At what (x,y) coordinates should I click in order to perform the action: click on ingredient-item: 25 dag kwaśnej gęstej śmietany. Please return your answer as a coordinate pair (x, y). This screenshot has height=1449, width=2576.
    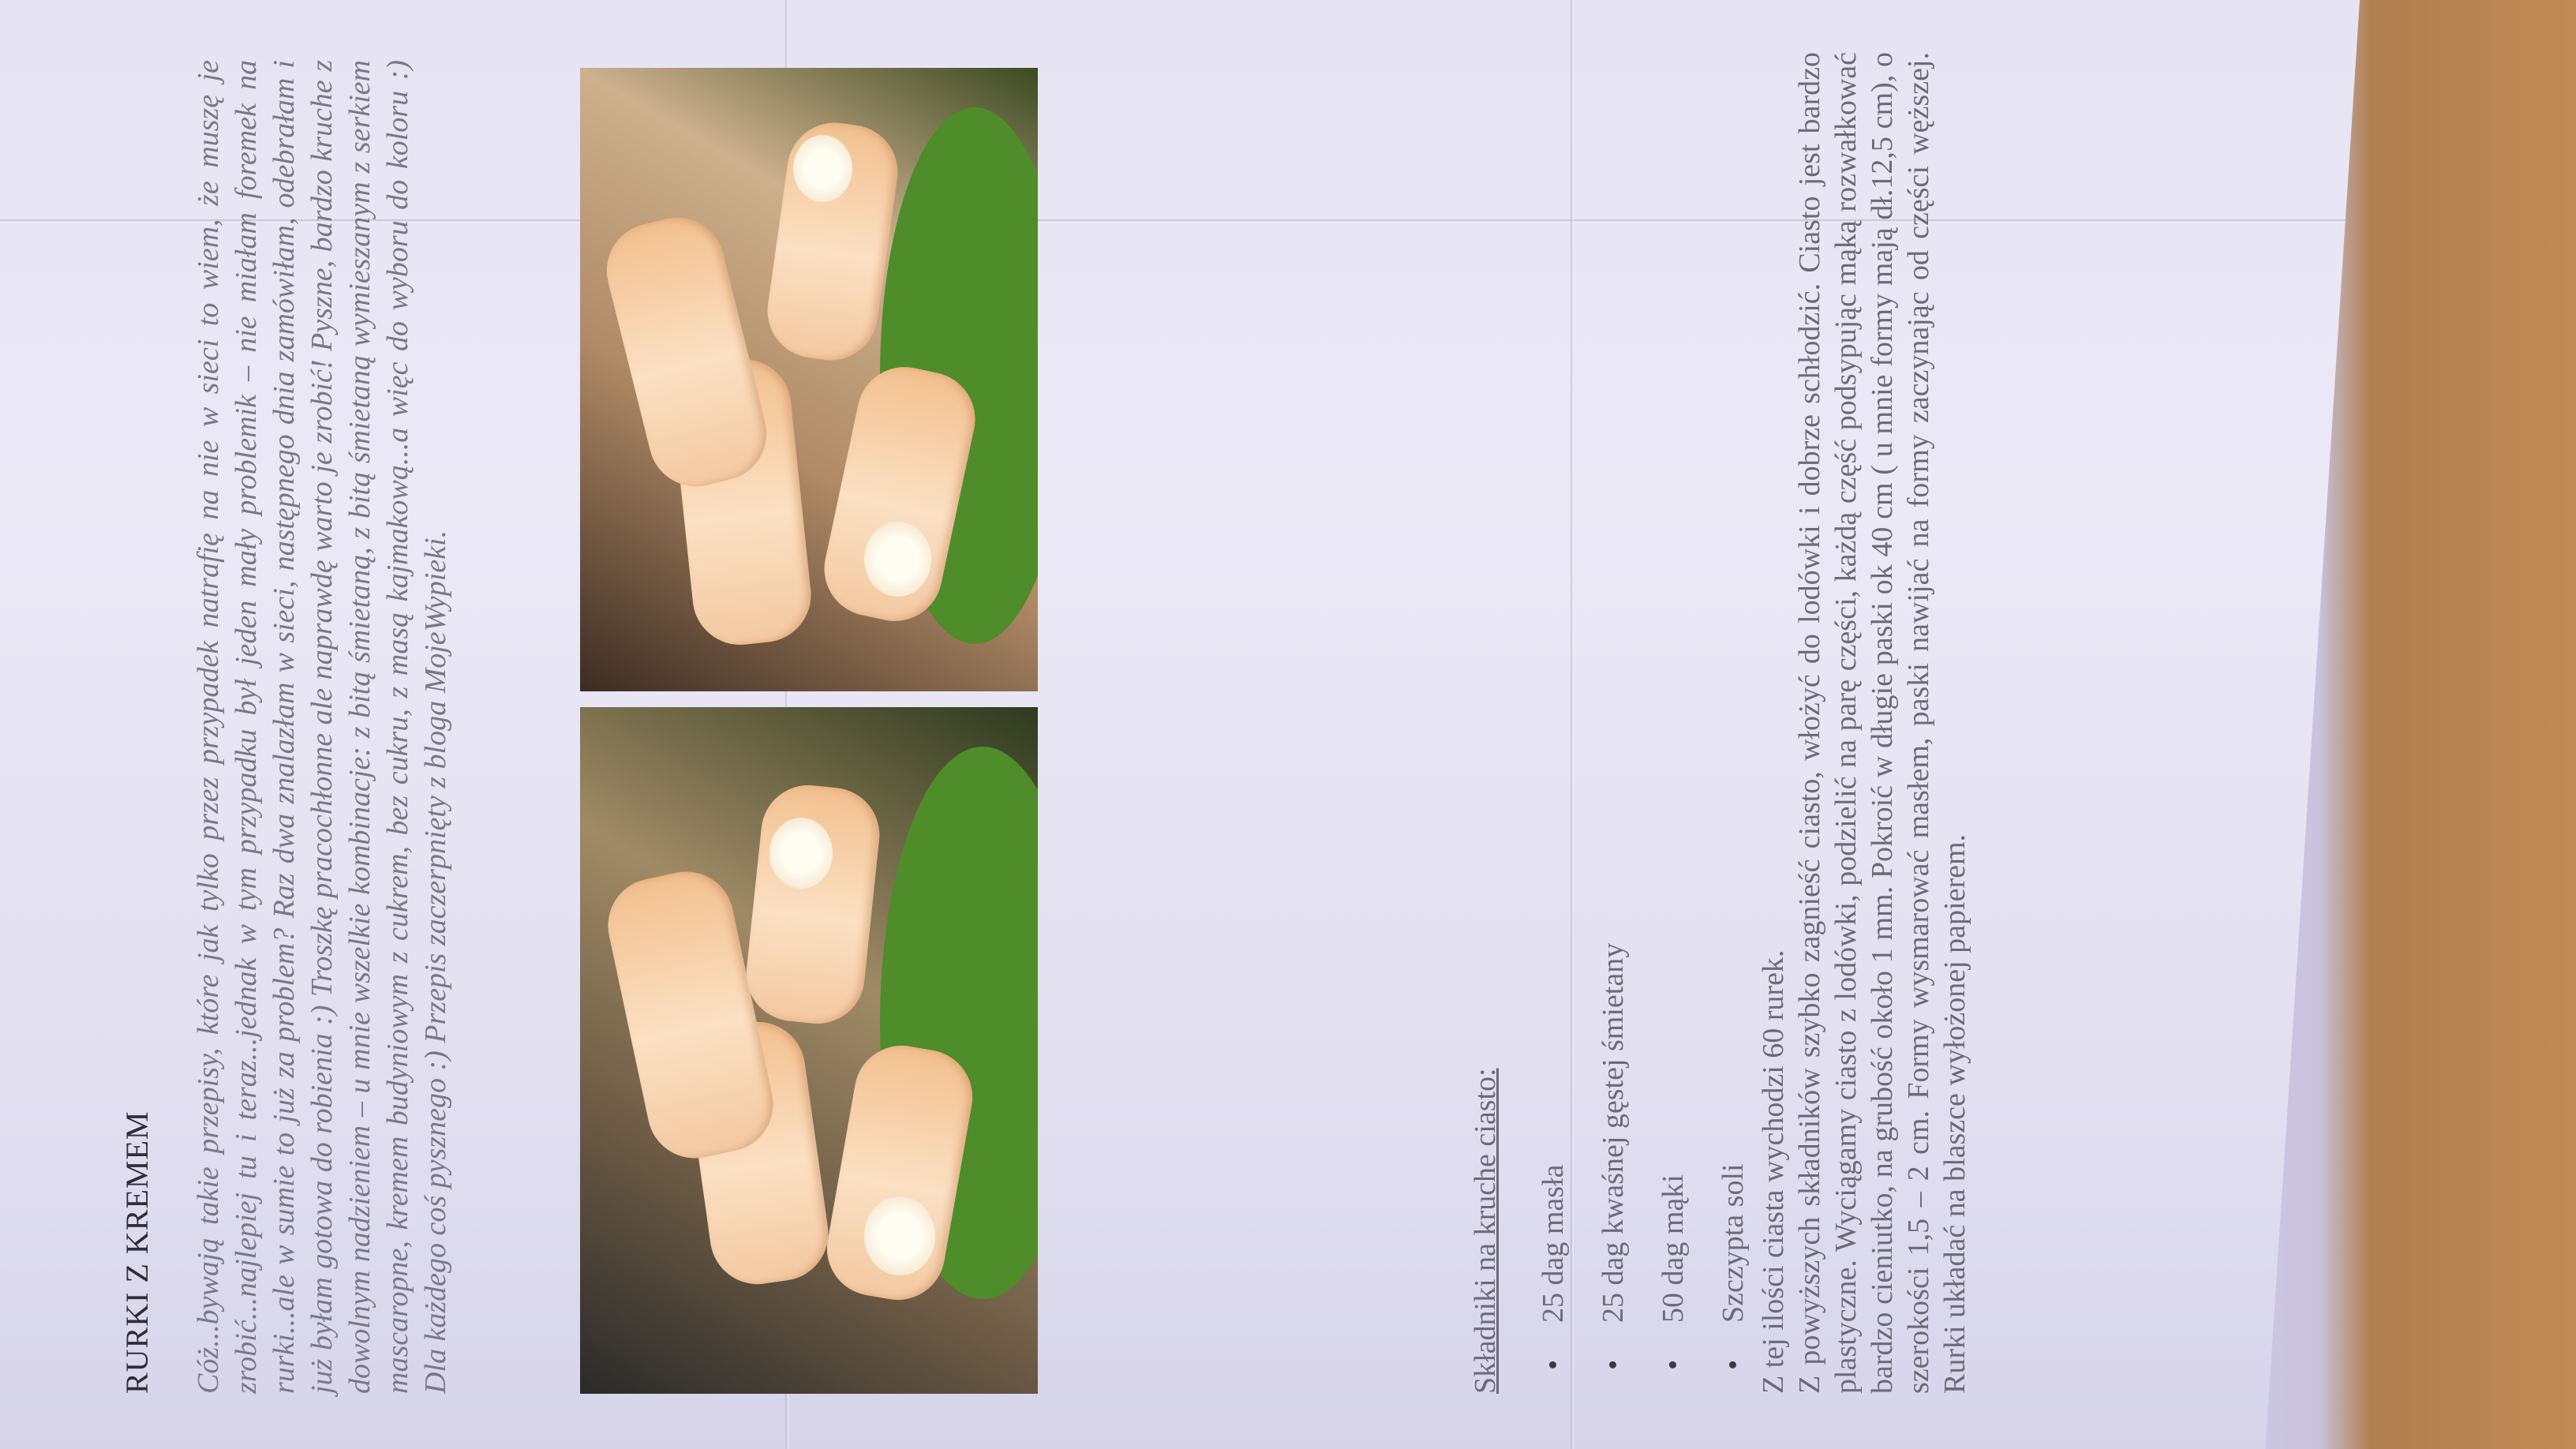
    Looking at the image, I should click on (1613, 1156).